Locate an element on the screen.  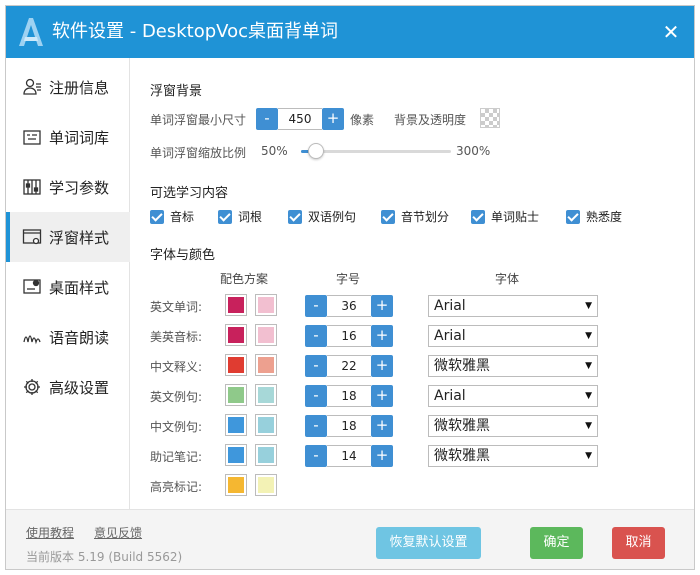
sidebar: 注册信息 单词词库 学习参数 浮窗样式 桌面样式 语音朗读 高级设置 is located at coordinates (68, 283).